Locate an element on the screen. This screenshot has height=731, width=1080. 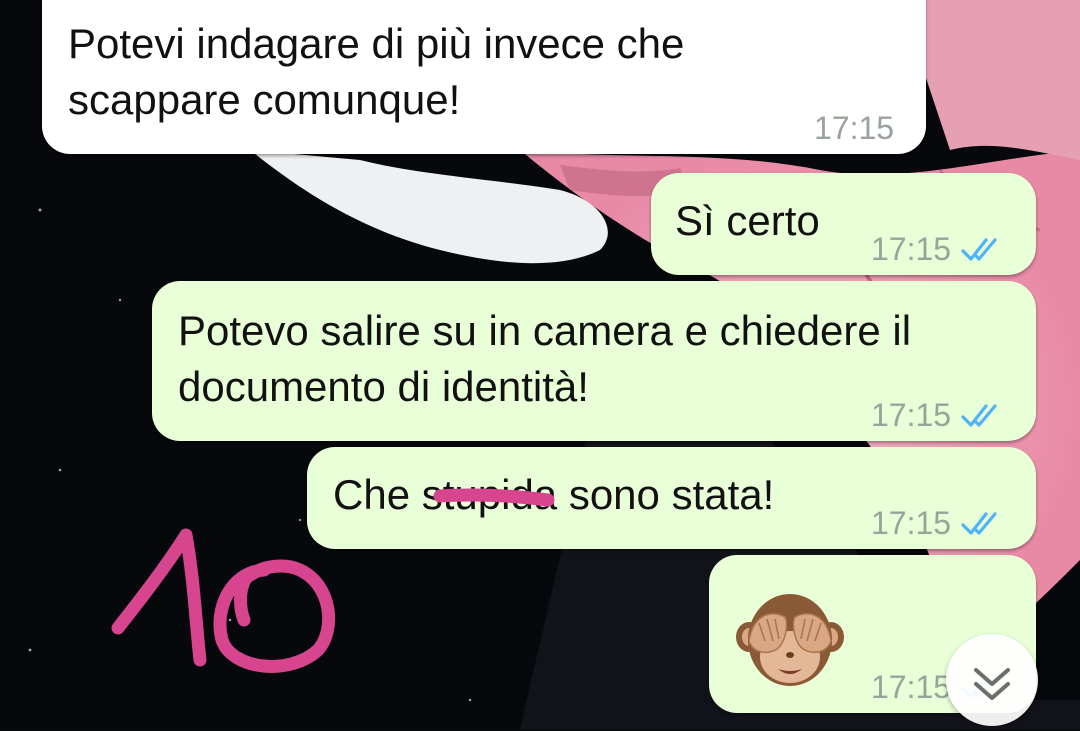
double-chevron-down-icon is located at coordinates (992, 684).